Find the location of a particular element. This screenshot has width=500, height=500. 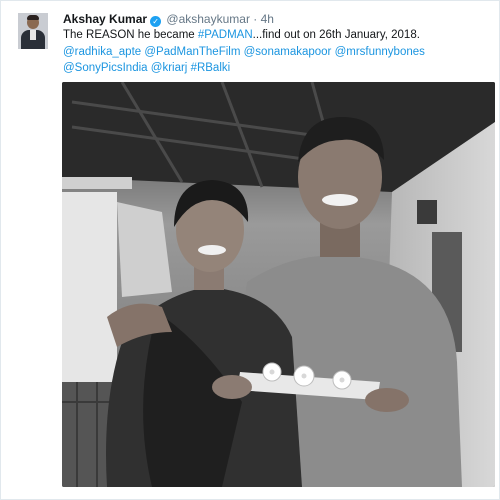

tweet-timestamp: 4h is located at coordinates (267, 19).